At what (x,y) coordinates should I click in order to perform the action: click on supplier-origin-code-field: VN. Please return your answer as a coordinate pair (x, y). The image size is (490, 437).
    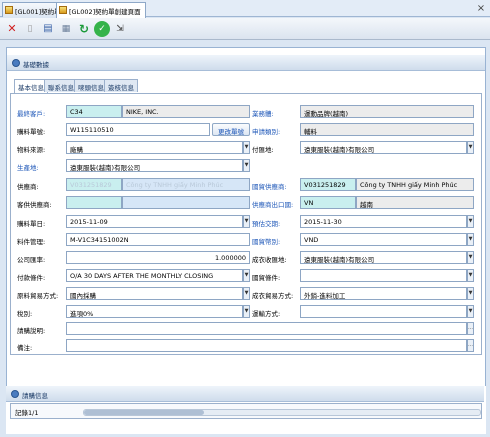
    Looking at the image, I should click on (328, 202).